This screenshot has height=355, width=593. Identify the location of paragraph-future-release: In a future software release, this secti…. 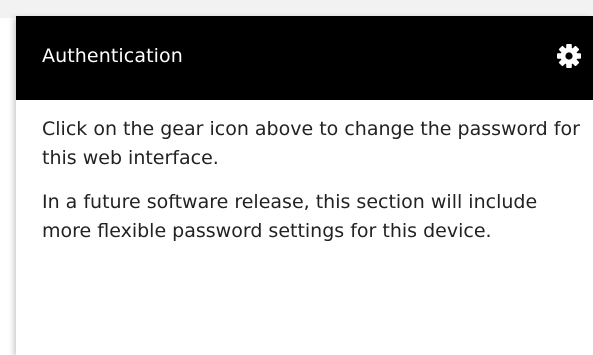
(290, 216).